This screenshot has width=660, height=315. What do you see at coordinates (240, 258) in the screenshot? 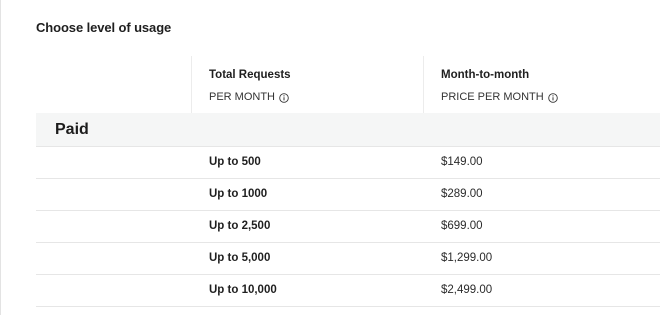
I see `requests-cell: Up to 5,000` at bounding box center [240, 258].